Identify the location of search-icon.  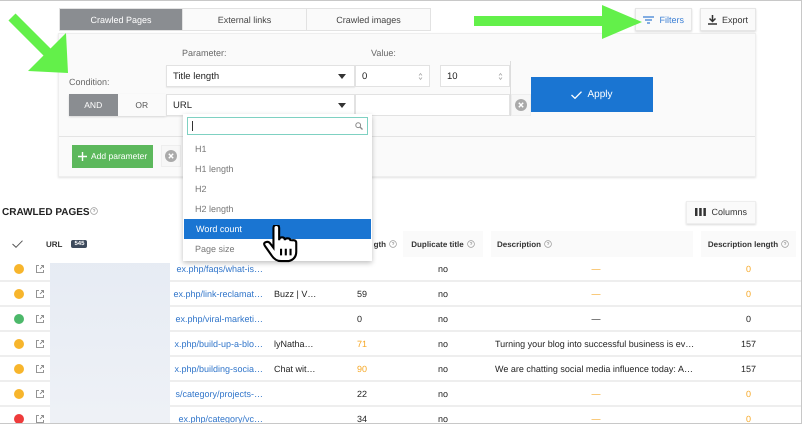
(359, 126).